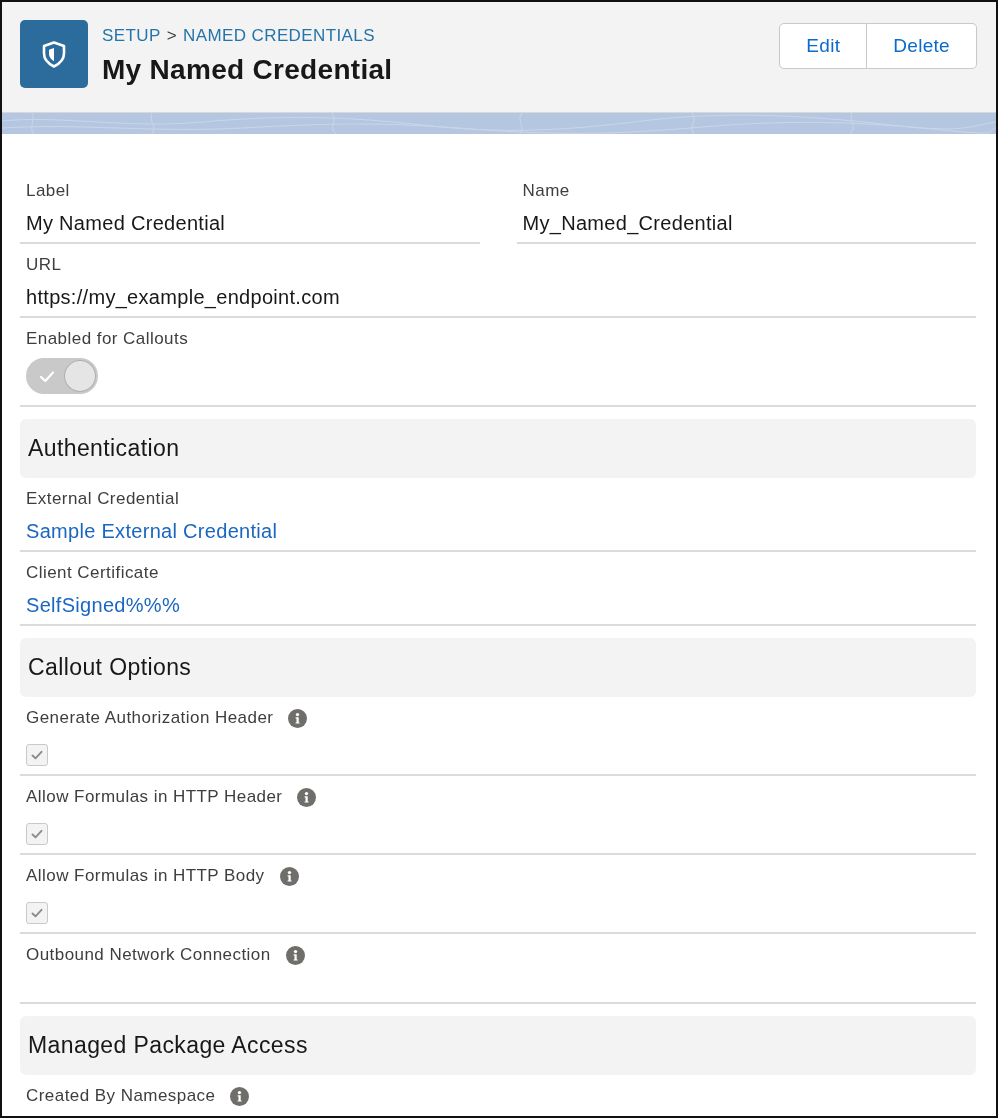  Describe the element at coordinates (54, 54) in the screenshot. I see `shield-icon` at that location.